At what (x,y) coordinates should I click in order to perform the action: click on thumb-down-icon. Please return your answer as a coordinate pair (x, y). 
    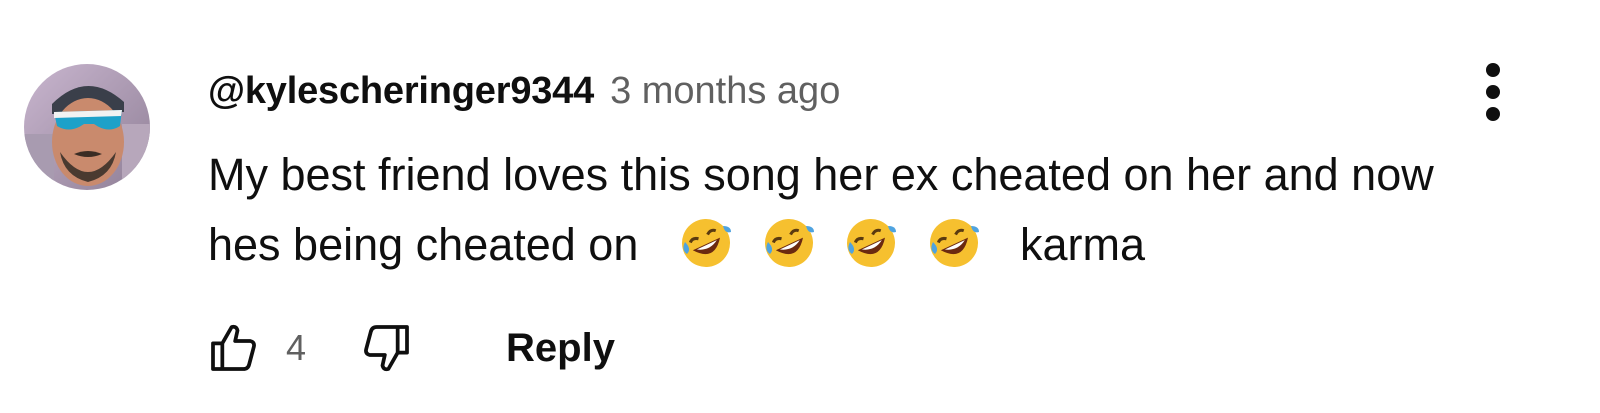
    Looking at the image, I should click on (386, 348).